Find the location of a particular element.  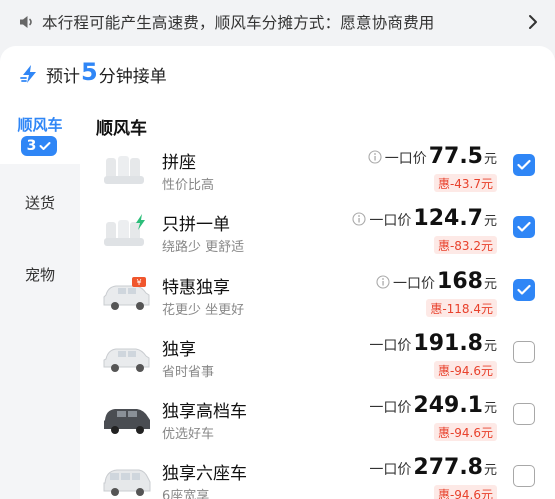

ride-option-row: 独享省时省事 一口价 191.8 元惠-94.6元 is located at coordinates (325, 359).